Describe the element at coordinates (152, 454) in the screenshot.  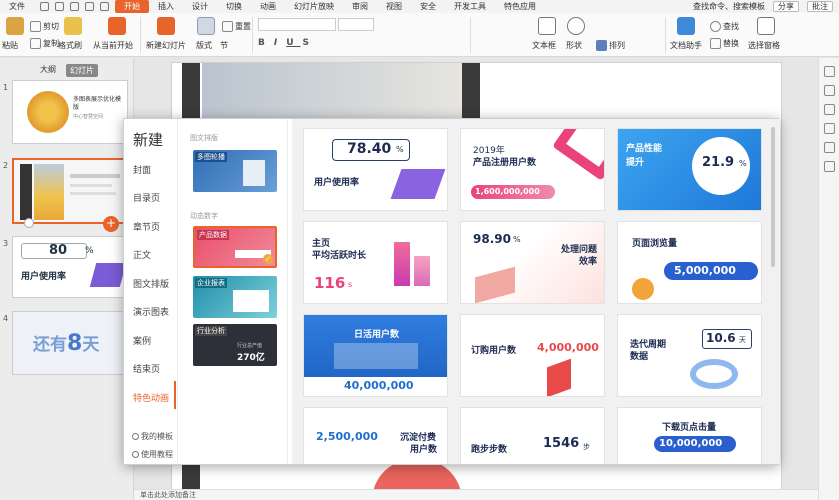
I see `tutorial-link: 使用教程` at that location.